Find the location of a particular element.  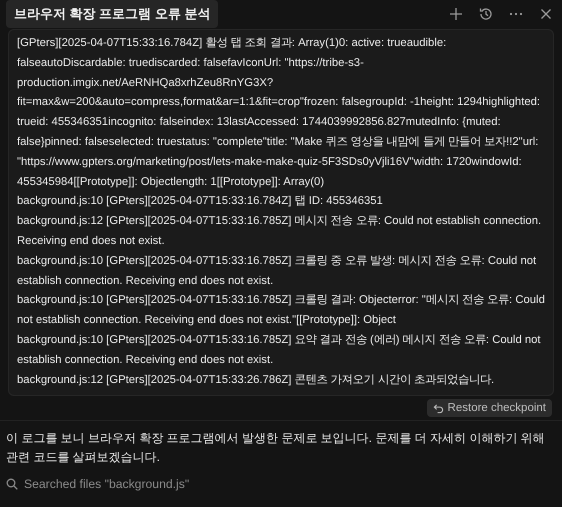

log-entry: background.js:12 [GPters][2025-04-07T15:33:16.785Z] 메시지 전송 오류: Could not establish connection. Receiving end does not exist. is located at coordinates (279, 231).